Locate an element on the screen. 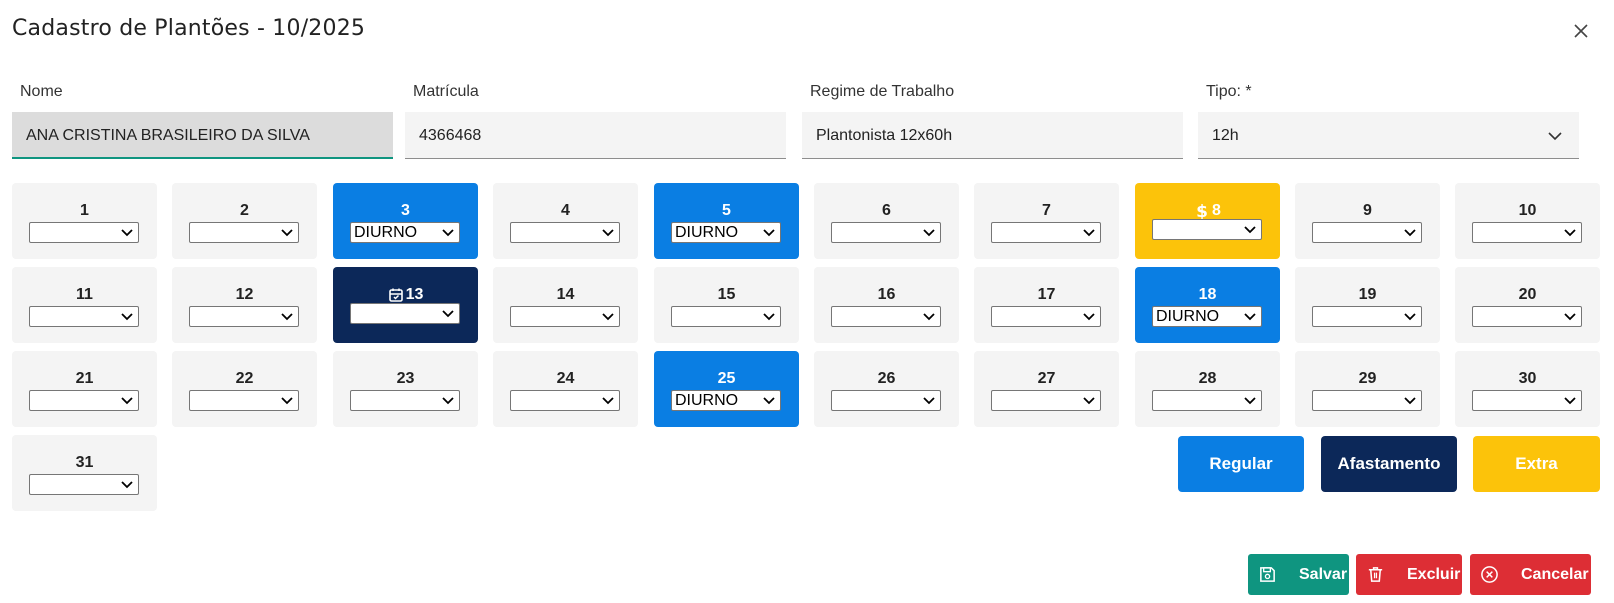  day-cell: 14 is located at coordinates (565, 305).